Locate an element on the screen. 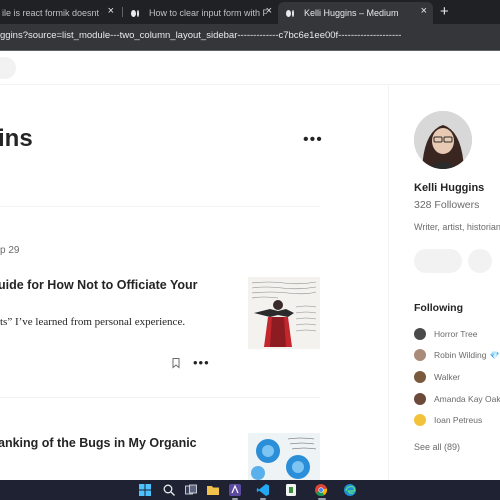 This screenshot has height=500, width=500. browser-tab-active: Kelli Huggins – Medium × is located at coordinates (355, 13).